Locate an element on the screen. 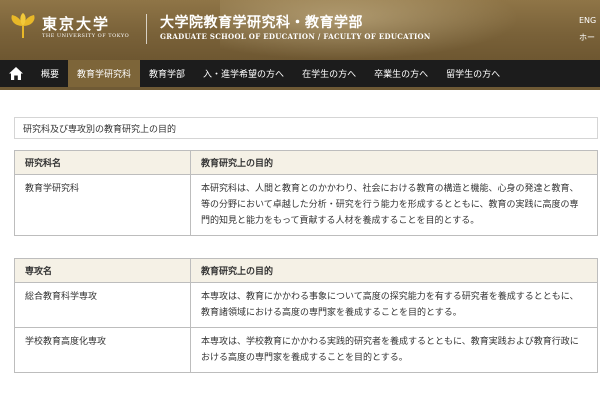 The width and height of the screenshot is (600, 400). logo-sub-text: THE UNIVERSITY OF TOKYO is located at coordinates (86, 36).